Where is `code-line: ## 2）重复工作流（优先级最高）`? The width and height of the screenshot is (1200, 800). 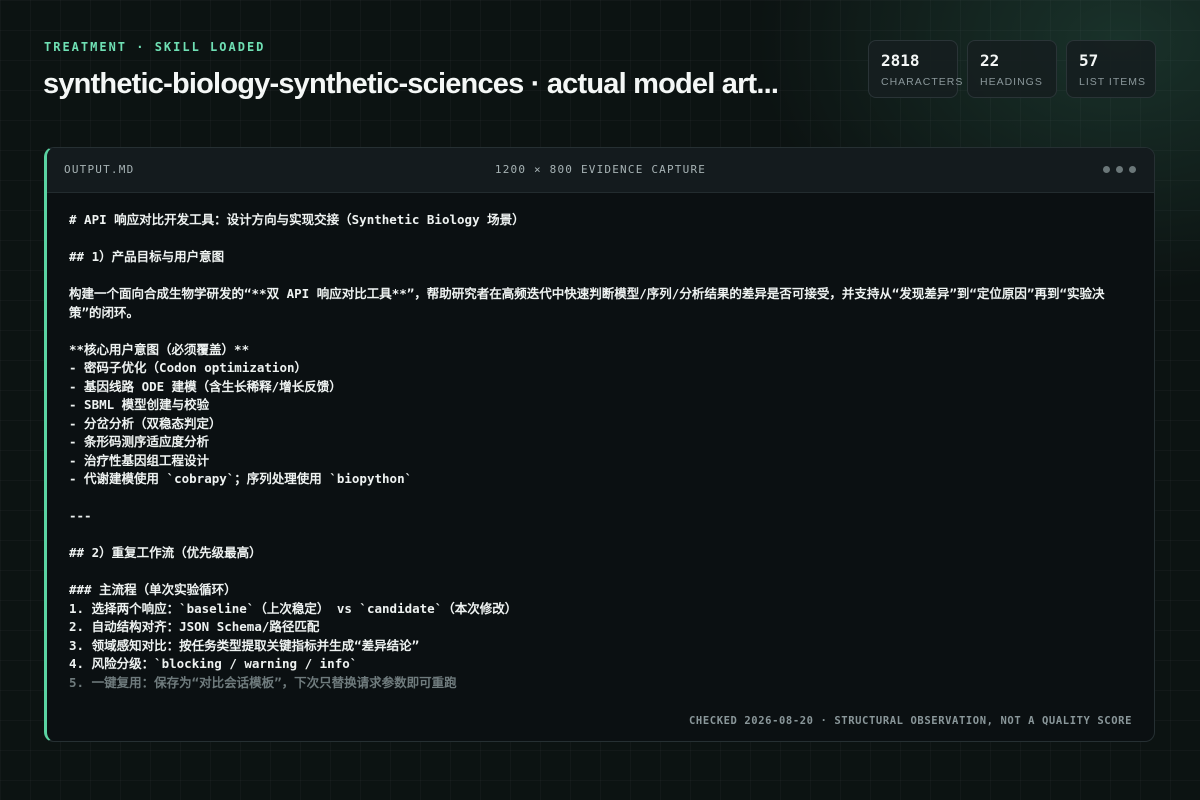
code-line: ## 2）重复工作流（优先级最高） is located at coordinates (165, 552).